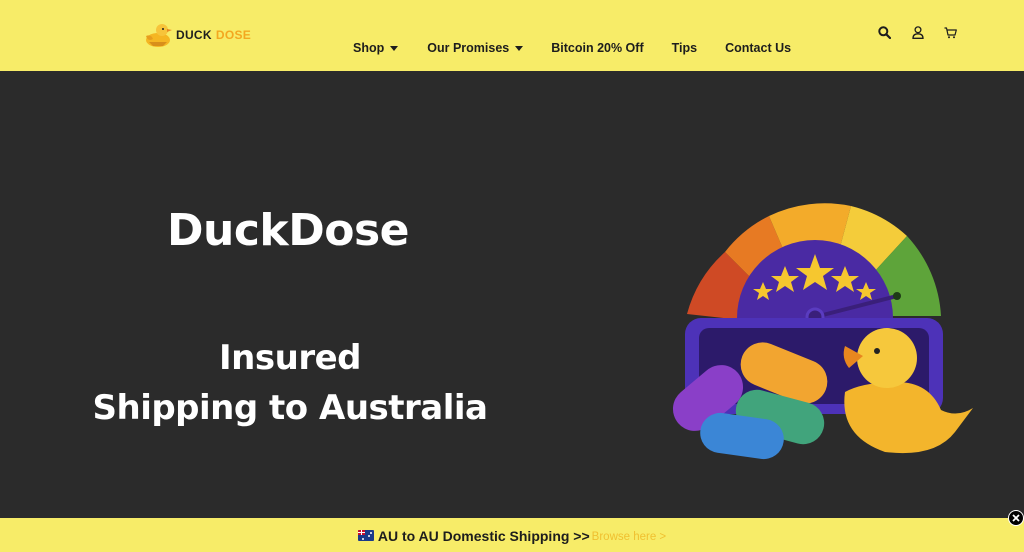 The height and width of the screenshot is (552, 1024). What do you see at coordinates (629, 537) in the screenshot?
I see `browse-here-link: Browse here >` at bounding box center [629, 537].